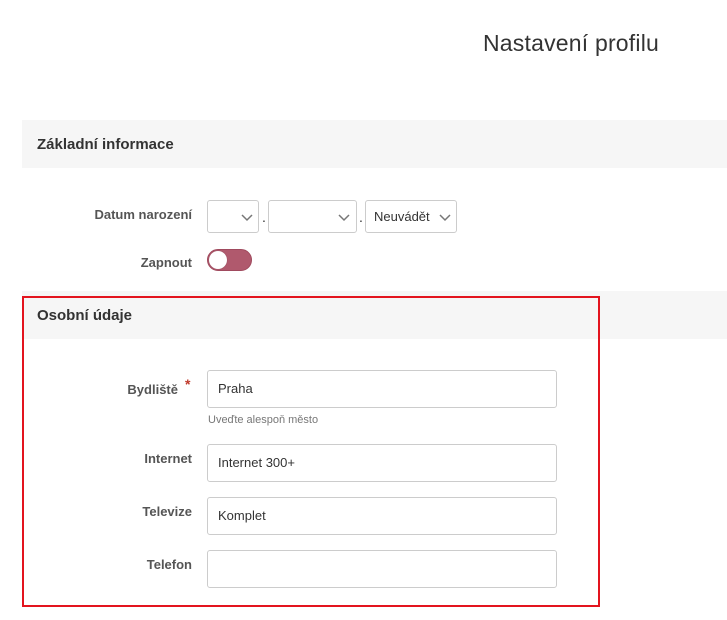  What do you see at coordinates (188, 384) in the screenshot?
I see `required-marker: *` at bounding box center [188, 384].